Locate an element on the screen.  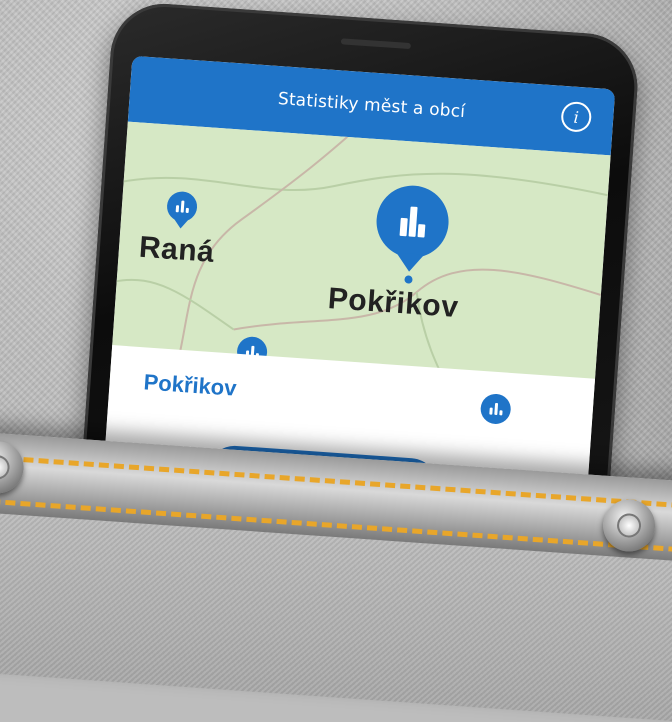
info-icon: i is located at coordinates (576, 116).